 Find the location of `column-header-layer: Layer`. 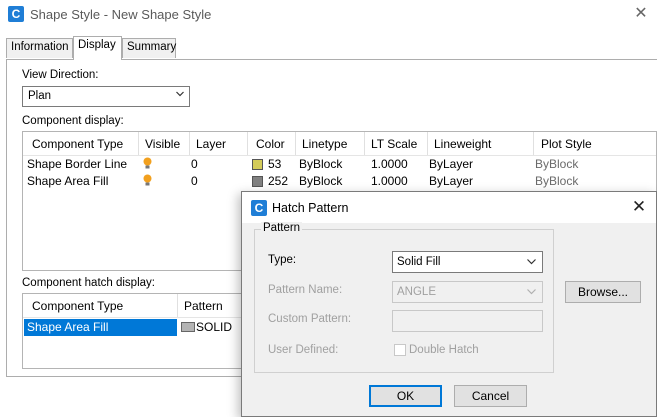

column-header-layer: Layer is located at coordinates (219, 143).